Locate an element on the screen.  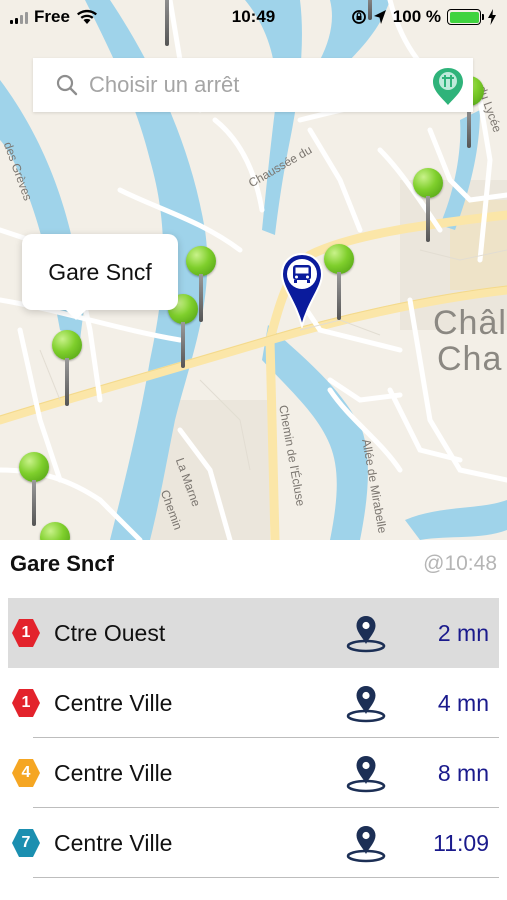
signal-strength-icon is located at coordinates (19, 17).